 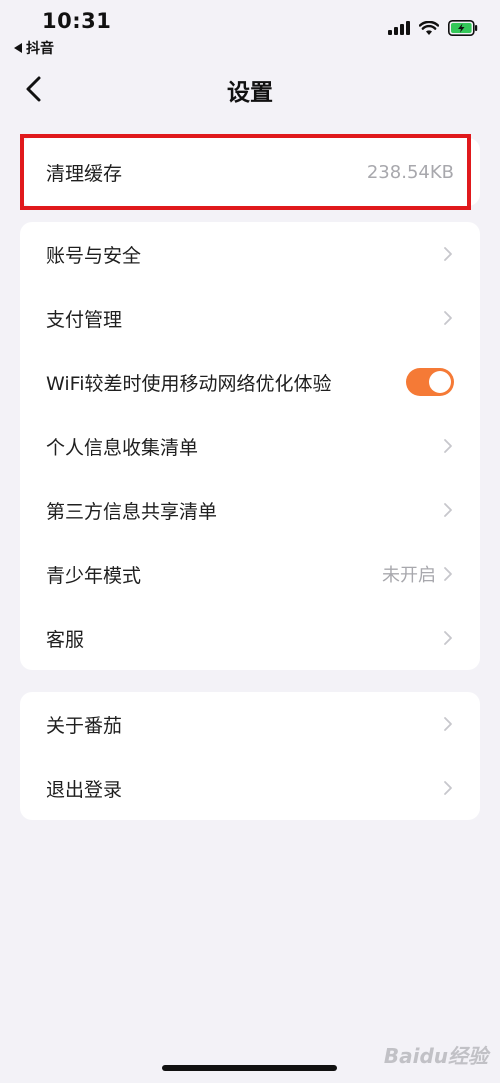 What do you see at coordinates (250, 318) in the screenshot?
I see `settings-row-payment: 支付管理` at bounding box center [250, 318].